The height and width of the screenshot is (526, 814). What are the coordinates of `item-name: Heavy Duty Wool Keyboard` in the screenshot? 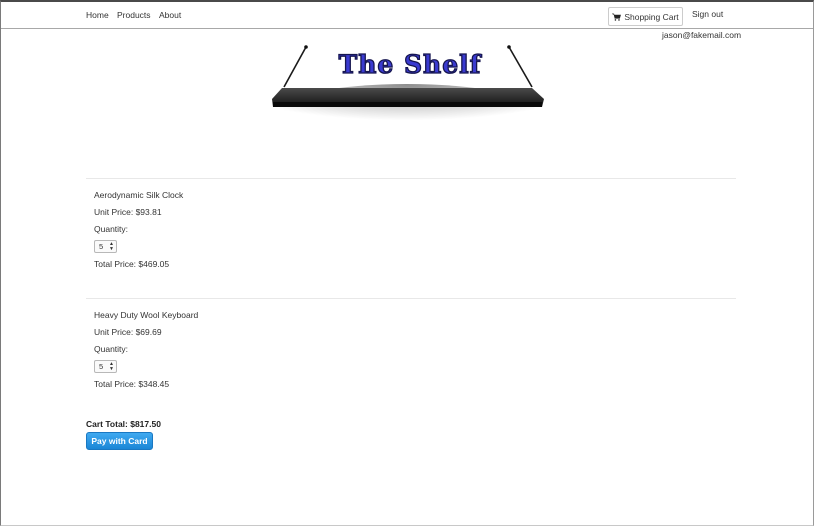 It's located at (146, 315).